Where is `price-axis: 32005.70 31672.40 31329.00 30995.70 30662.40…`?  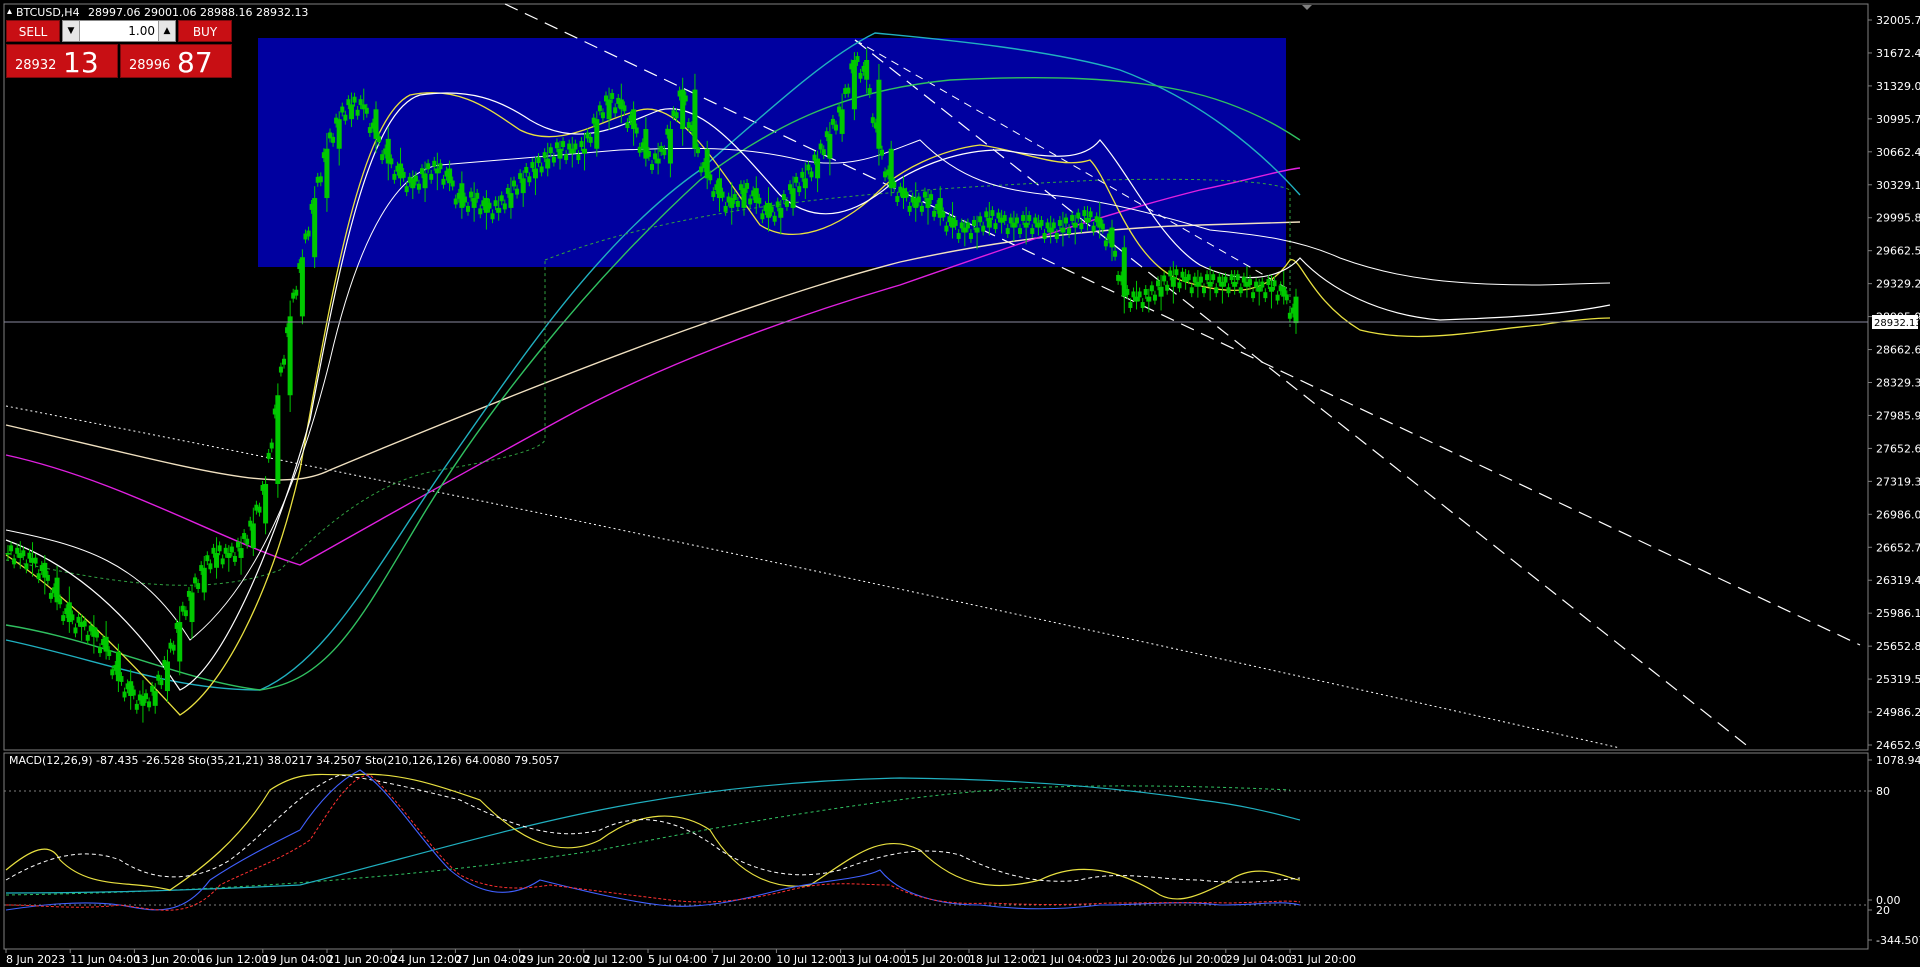
price-axis: 32005.70 31672.40 31329.00 30995.70 30662.40… is located at coordinates (1894, 383).